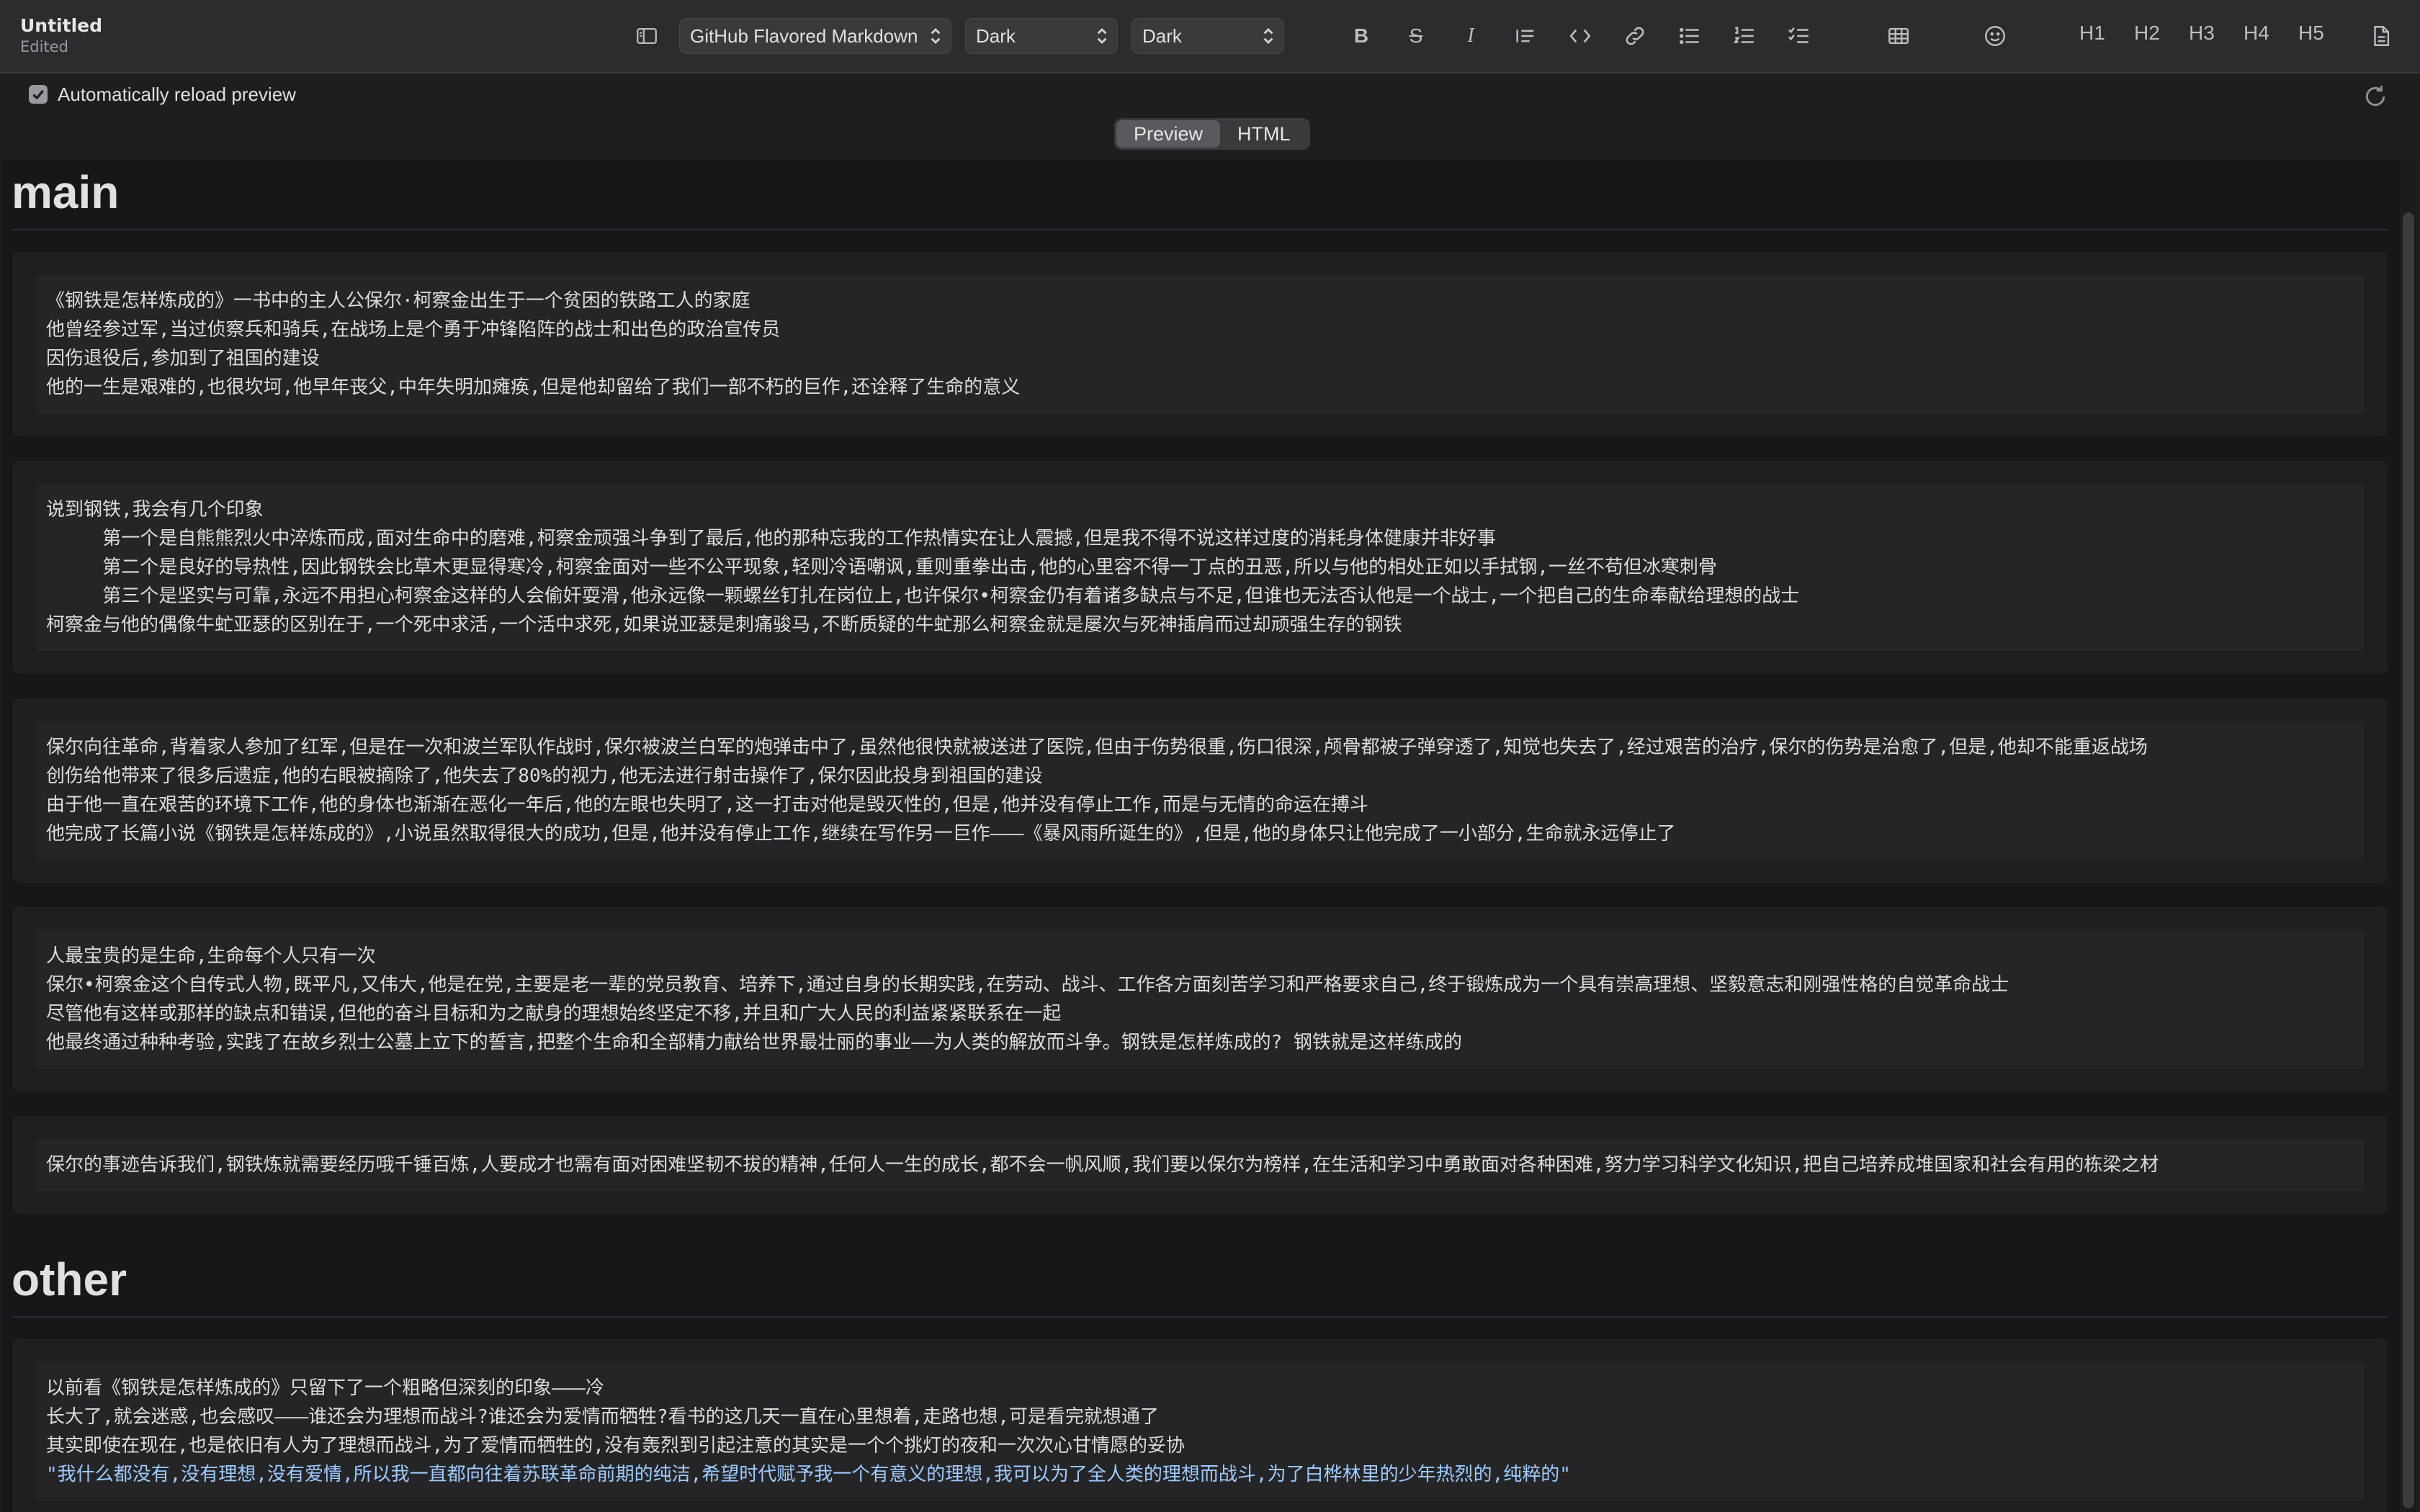 The width and height of the screenshot is (2420, 1512). Describe the element at coordinates (2311, 33) in the screenshot. I see `heading-5-button: H5` at that location.